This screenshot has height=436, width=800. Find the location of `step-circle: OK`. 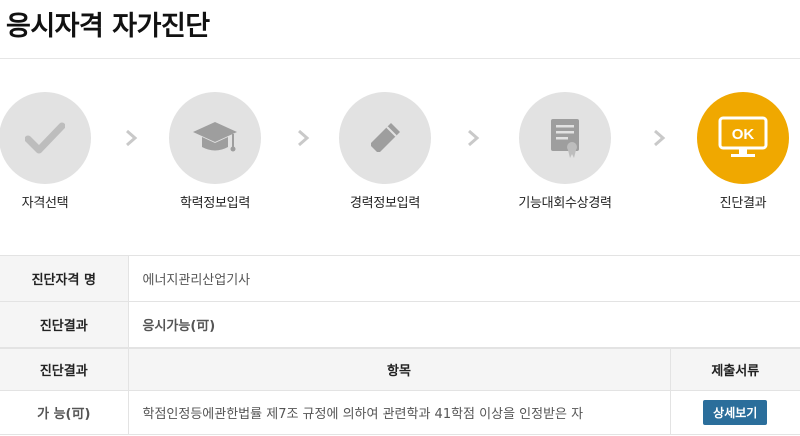

step-circle: OK is located at coordinates (743, 138).